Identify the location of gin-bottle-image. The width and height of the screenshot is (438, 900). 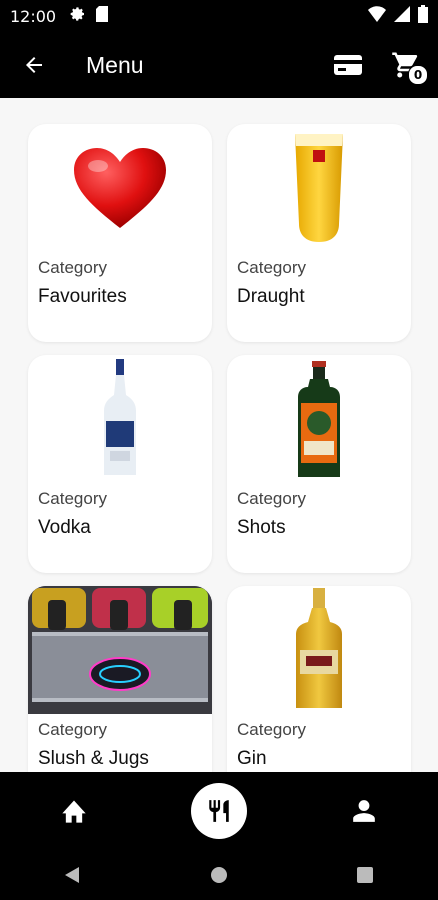
(319, 650).